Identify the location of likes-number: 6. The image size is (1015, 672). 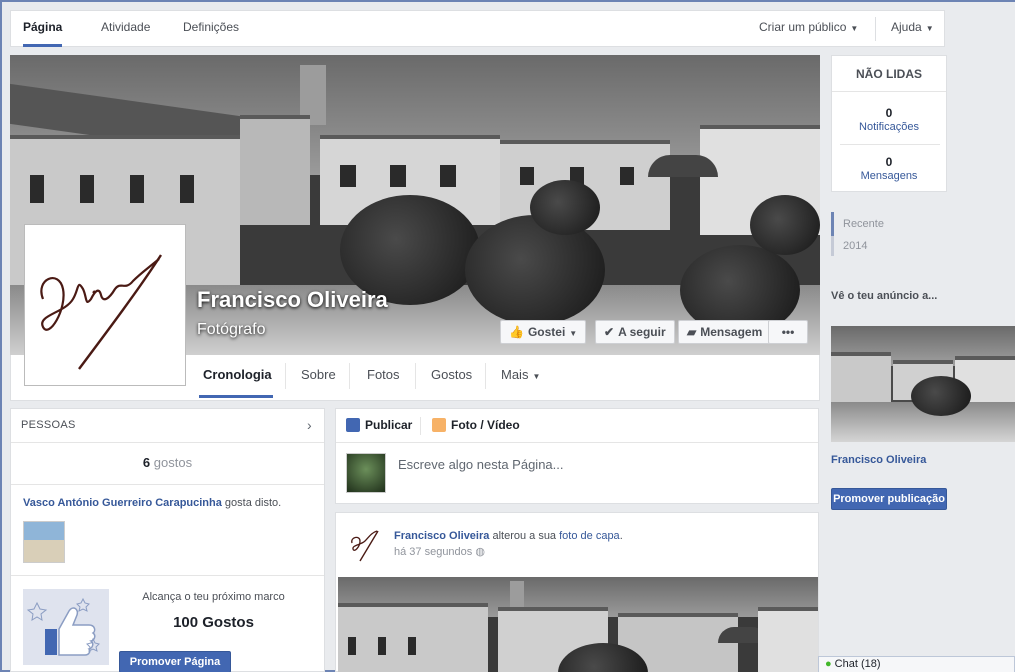
(146, 462).